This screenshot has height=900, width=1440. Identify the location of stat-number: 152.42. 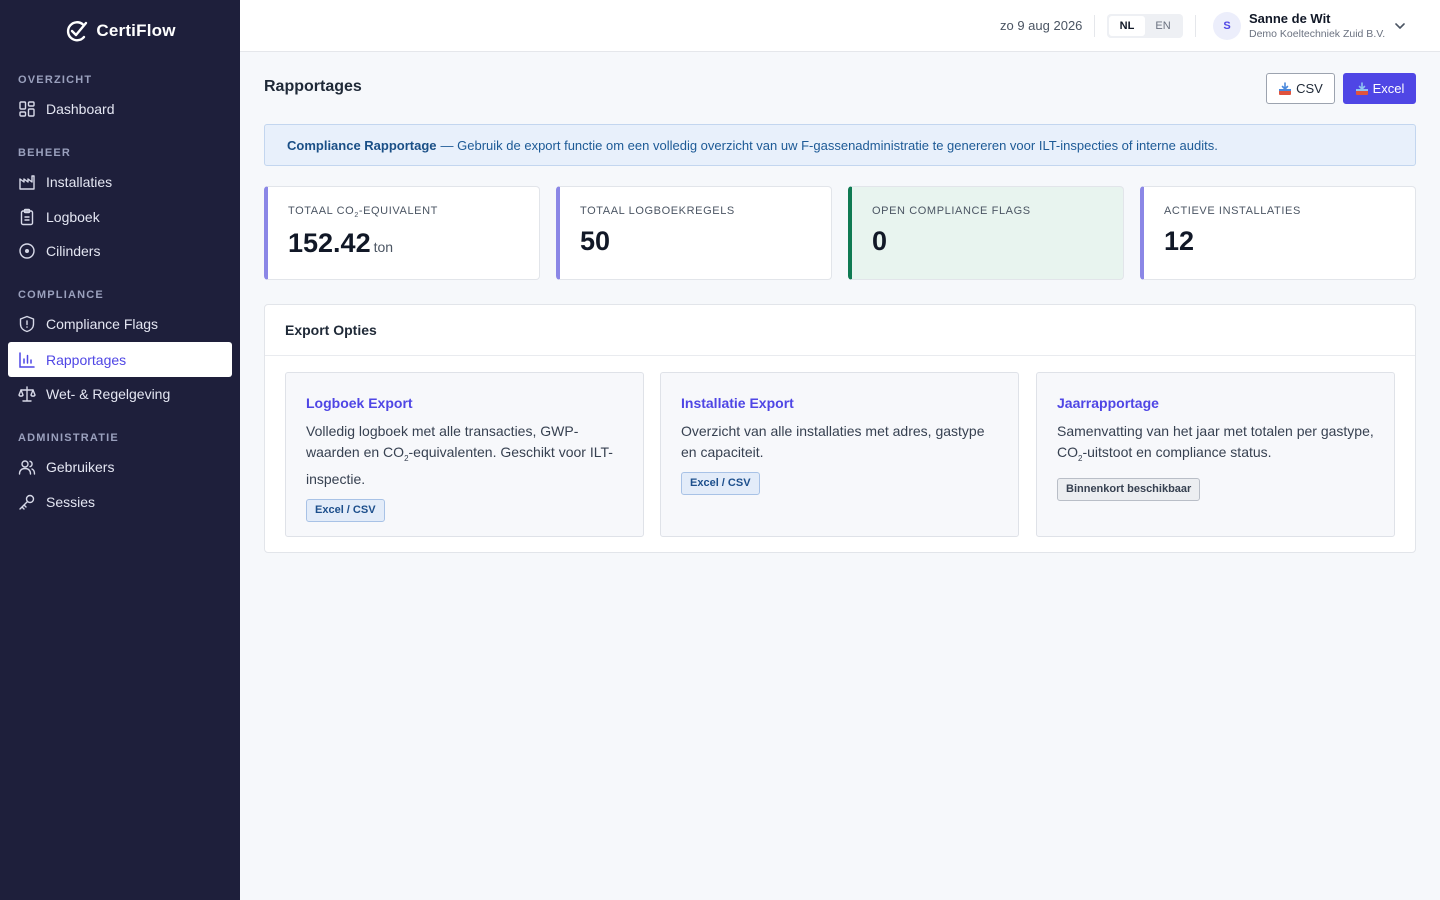
(329, 243).